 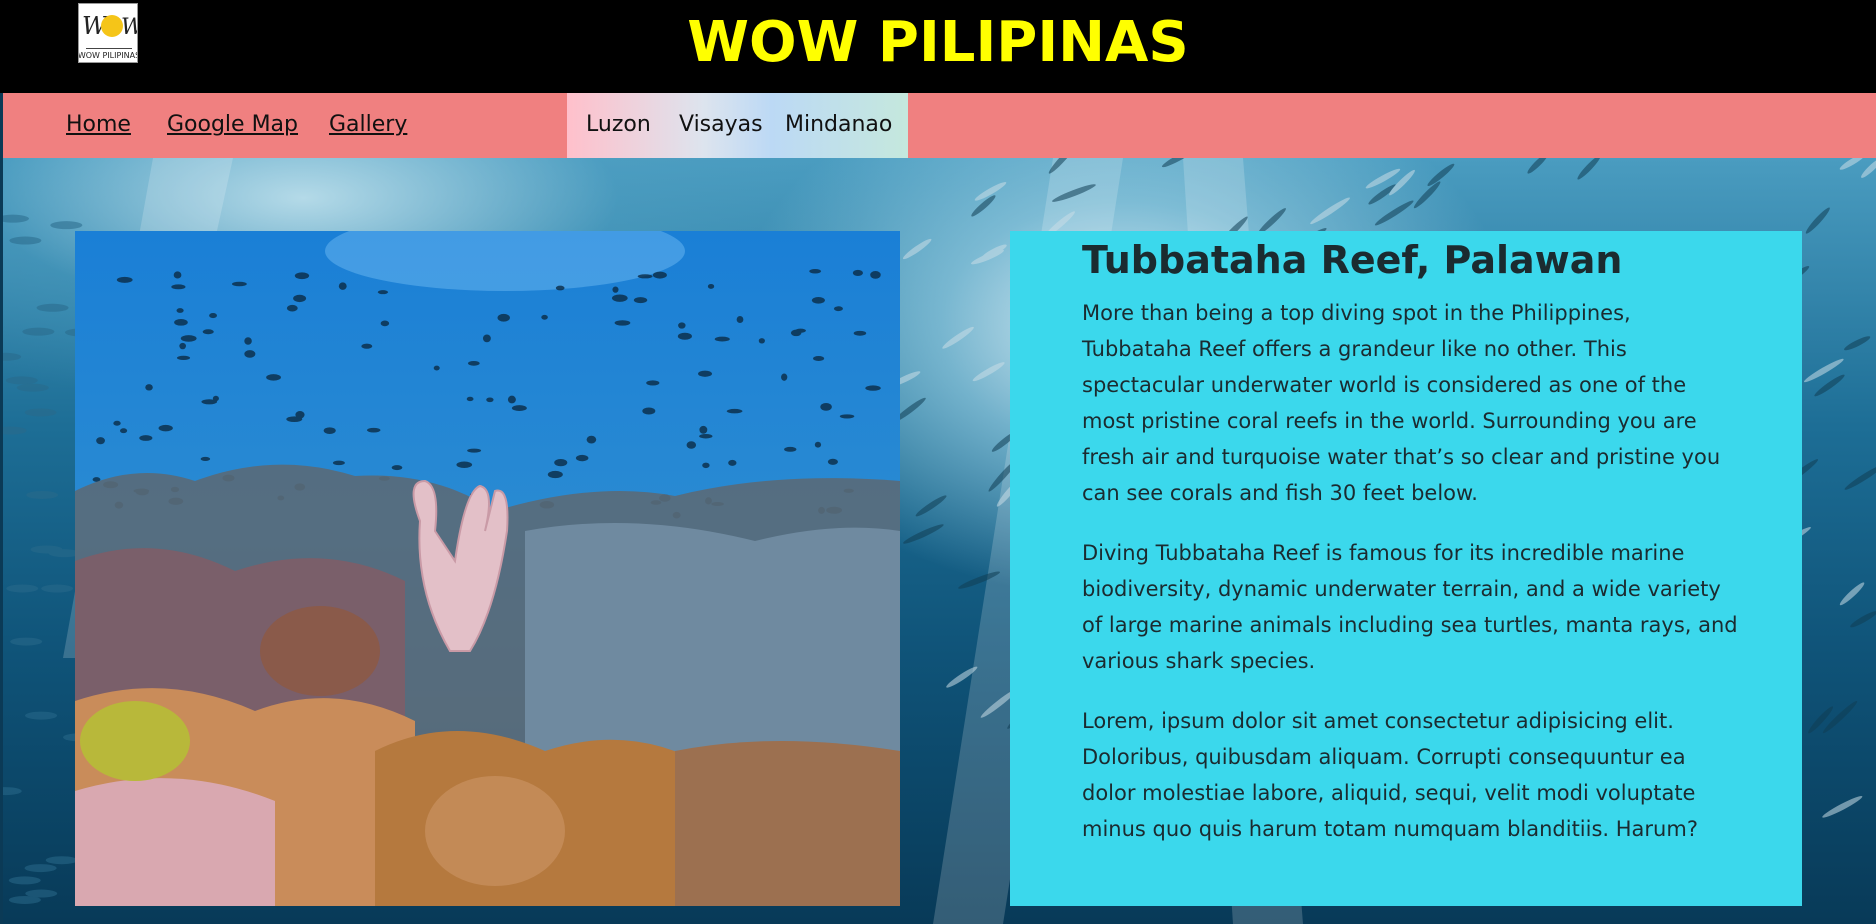 What do you see at coordinates (618, 125) in the screenshot?
I see `region-luzon: Luzon` at bounding box center [618, 125].